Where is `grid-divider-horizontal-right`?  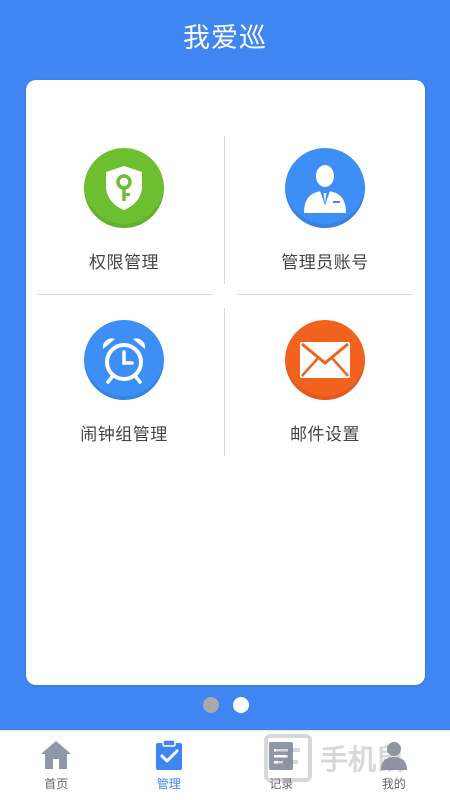
grid-divider-horizontal-right is located at coordinates (325, 294).